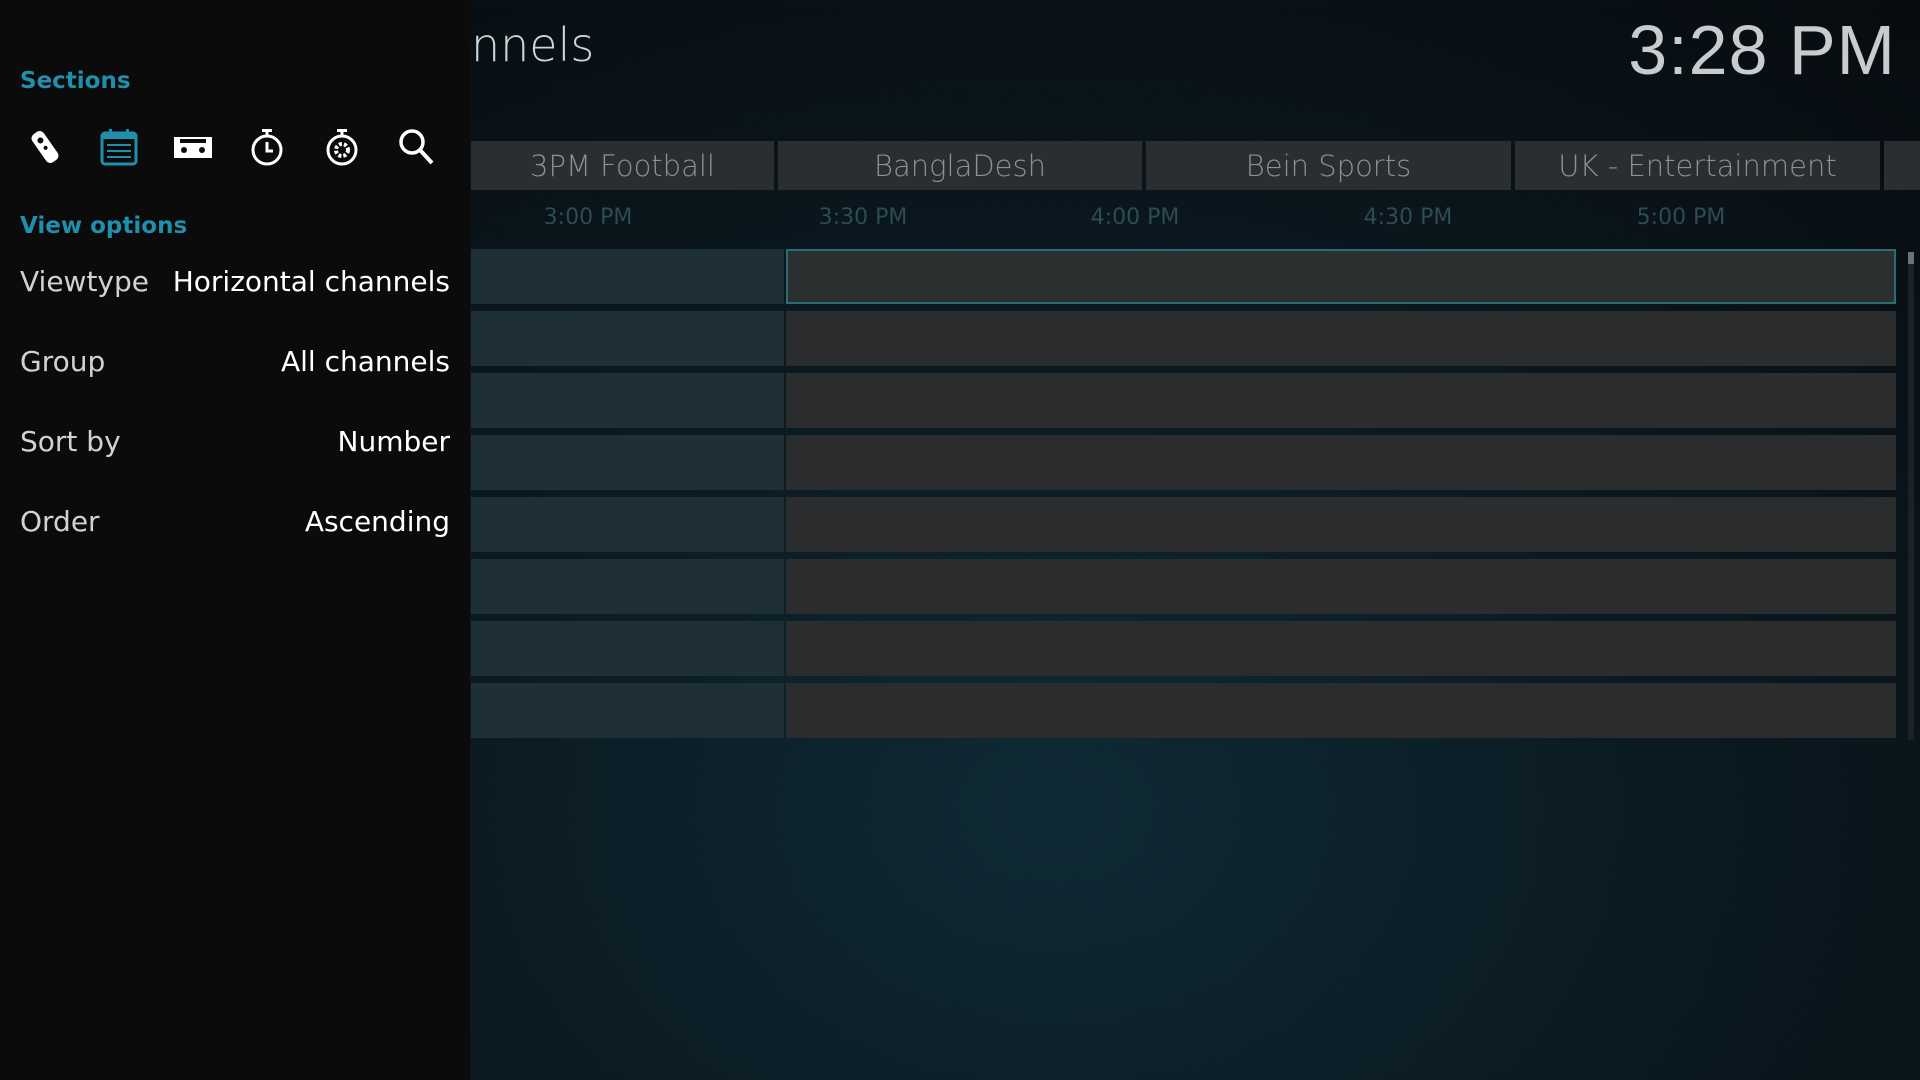 This screenshot has width=1920, height=1080. I want to click on option-label: Order, so click(60, 521).